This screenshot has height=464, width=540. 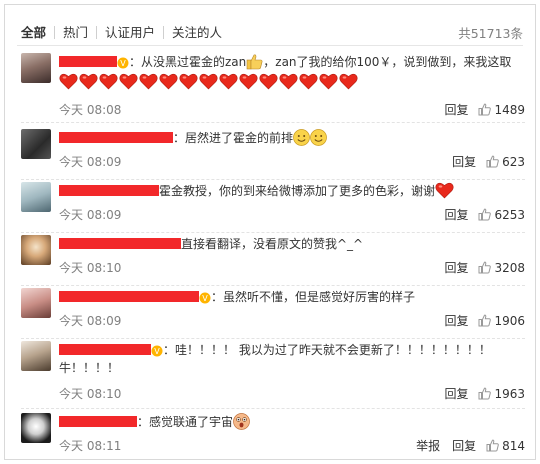 I want to click on comment-text: ：居然进了霍金的前排, so click(x=292, y=138).